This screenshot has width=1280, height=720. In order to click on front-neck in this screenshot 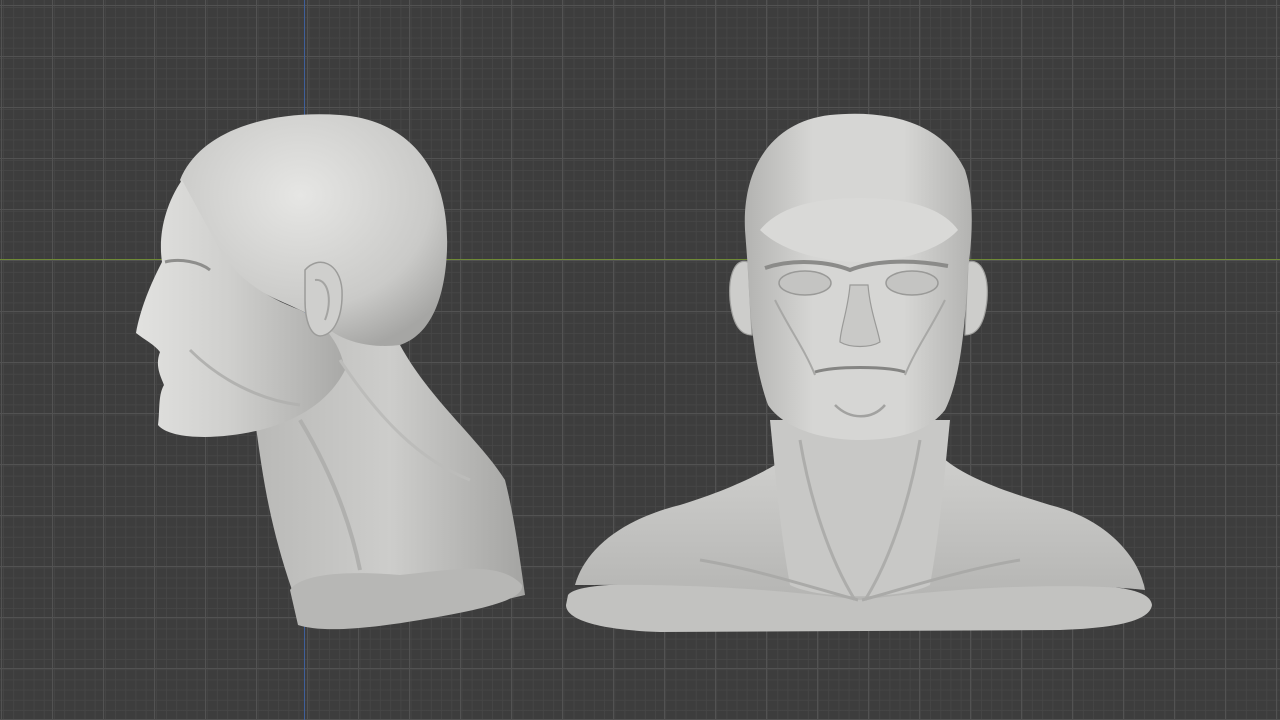, I will do `click(860, 508)`.